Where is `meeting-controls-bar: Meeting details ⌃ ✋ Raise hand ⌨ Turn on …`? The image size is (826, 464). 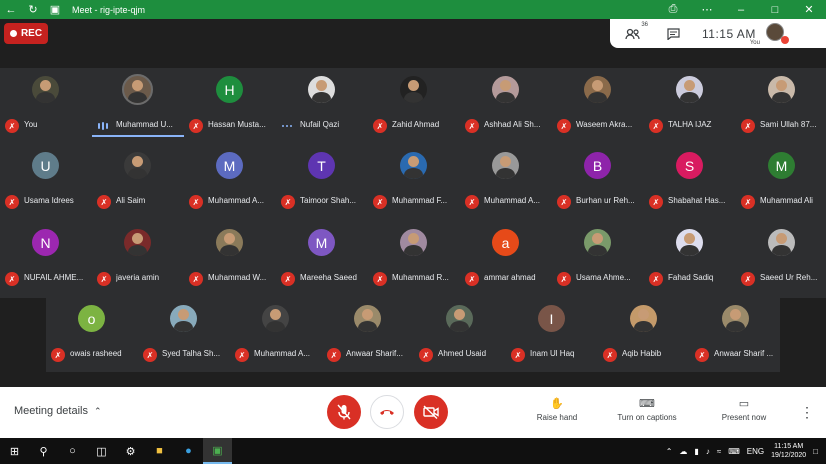
meeting-controls-bar: Meeting details ⌃ ✋ Raise hand ⌨ Turn on … is located at coordinates (413, 412).